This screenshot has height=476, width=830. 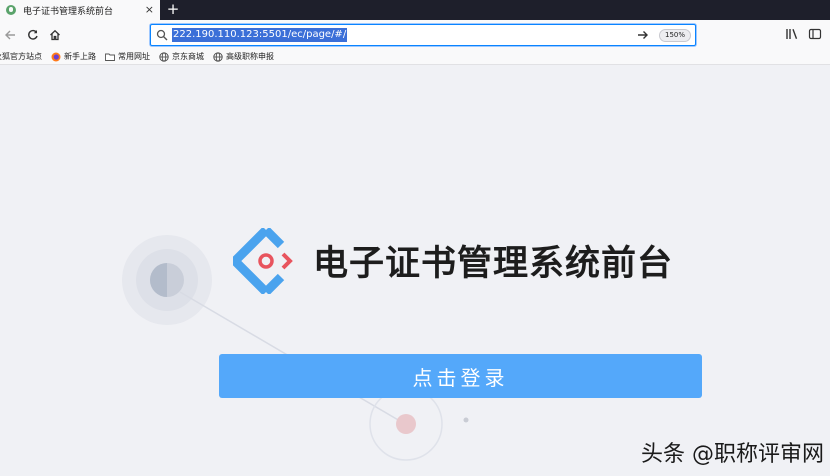 What do you see at coordinates (188, 56) in the screenshot?
I see `bookmark-label: 京东商城` at bounding box center [188, 56].